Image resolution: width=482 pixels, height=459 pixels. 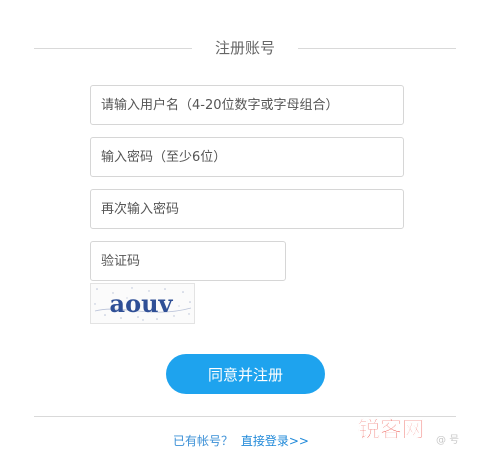 I want to click on username-field-box, so click(x=247, y=105).